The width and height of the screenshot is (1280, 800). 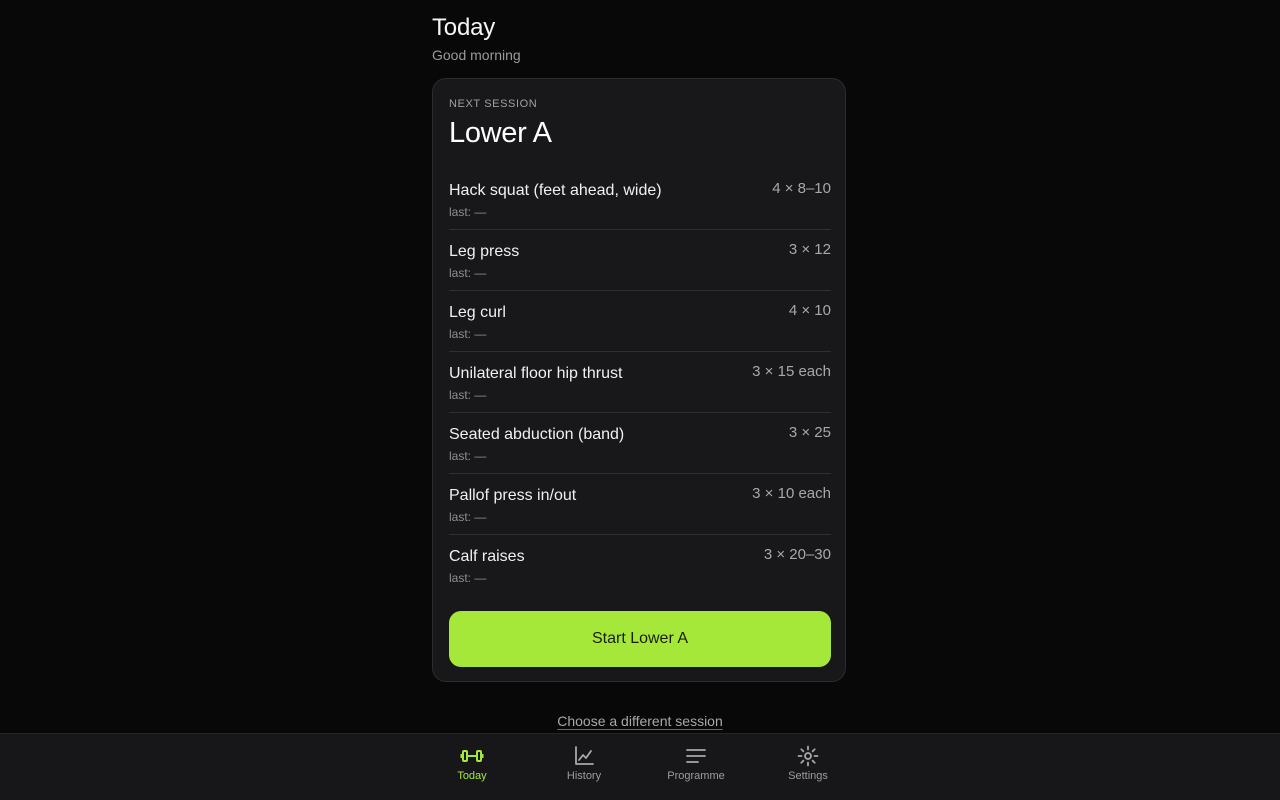 What do you see at coordinates (696, 767) in the screenshot?
I see `nav-item-programme: Programme` at bounding box center [696, 767].